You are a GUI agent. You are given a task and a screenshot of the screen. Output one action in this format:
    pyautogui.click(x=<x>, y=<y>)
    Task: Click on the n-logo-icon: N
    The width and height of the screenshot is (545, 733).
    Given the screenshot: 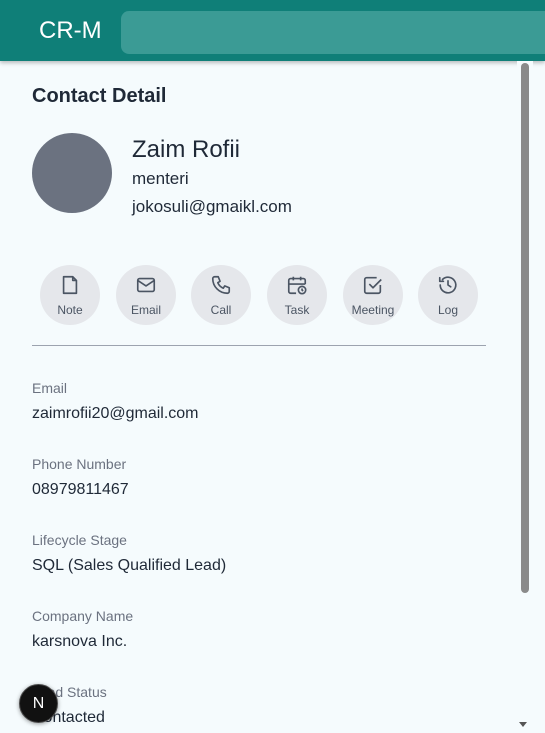 What is the action you would take?
    pyautogui.click(x=38, y=703)
    